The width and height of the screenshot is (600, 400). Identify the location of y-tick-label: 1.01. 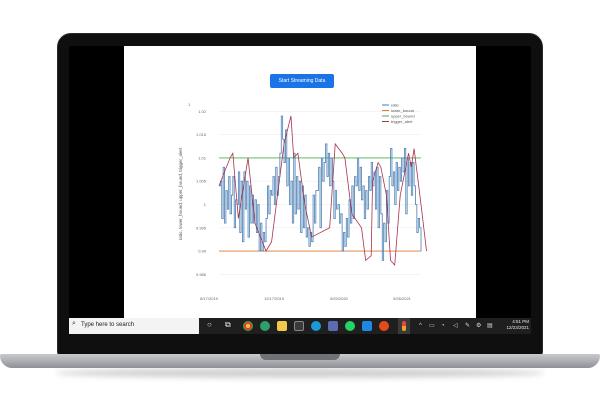
(202, 157).